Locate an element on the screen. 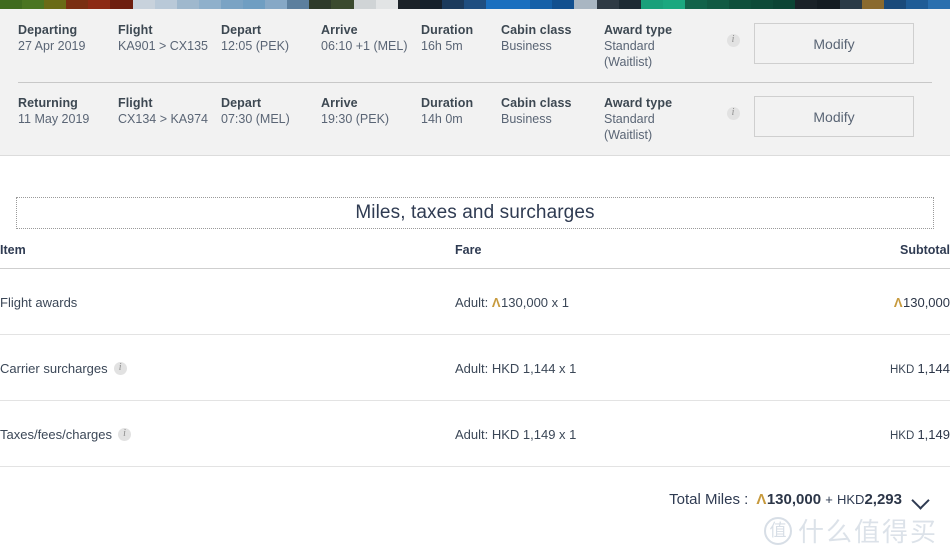  fare-amount: 130,000 x 1 is located at coordinates (535, 302).